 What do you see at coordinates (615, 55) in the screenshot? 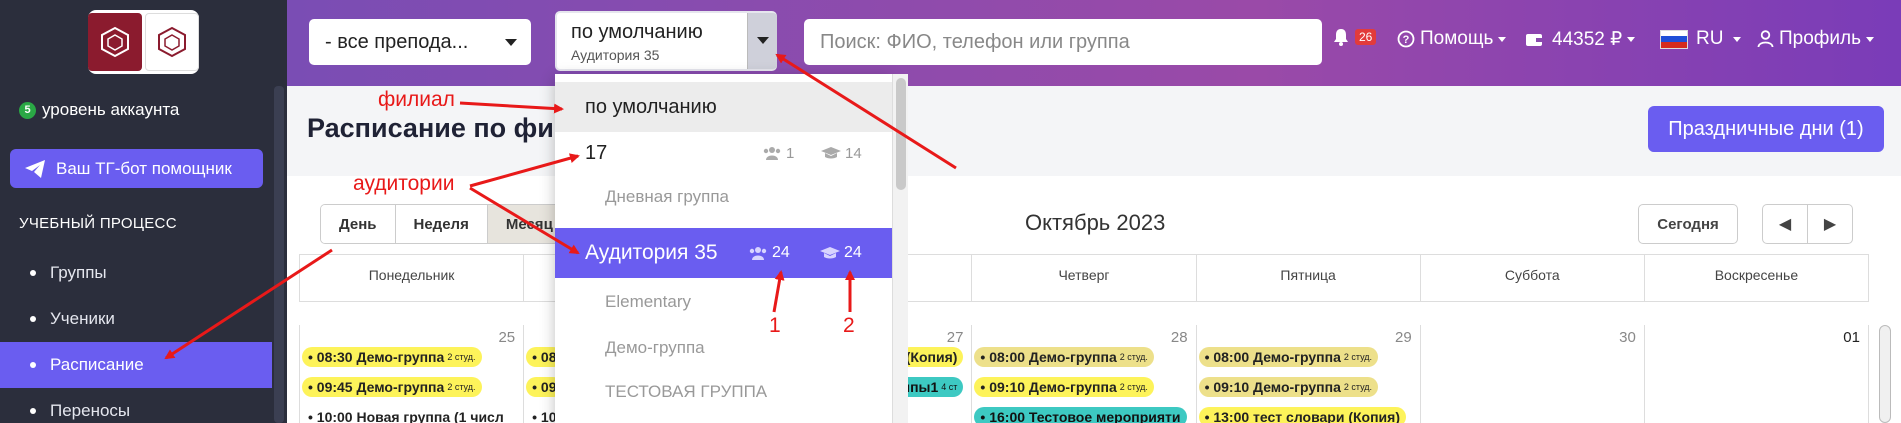
I see `branch-select-subvalue: Аудитория 35` at bounding box center [615, 55].